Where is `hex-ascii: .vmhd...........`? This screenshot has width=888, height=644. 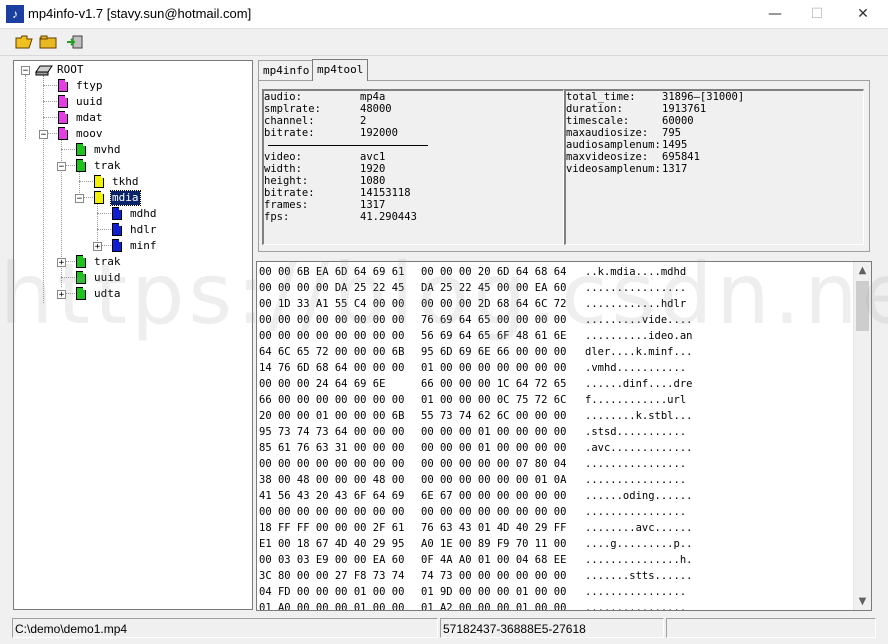
hex-ascii: .vmhd........... is located at coordinates (636, 368).